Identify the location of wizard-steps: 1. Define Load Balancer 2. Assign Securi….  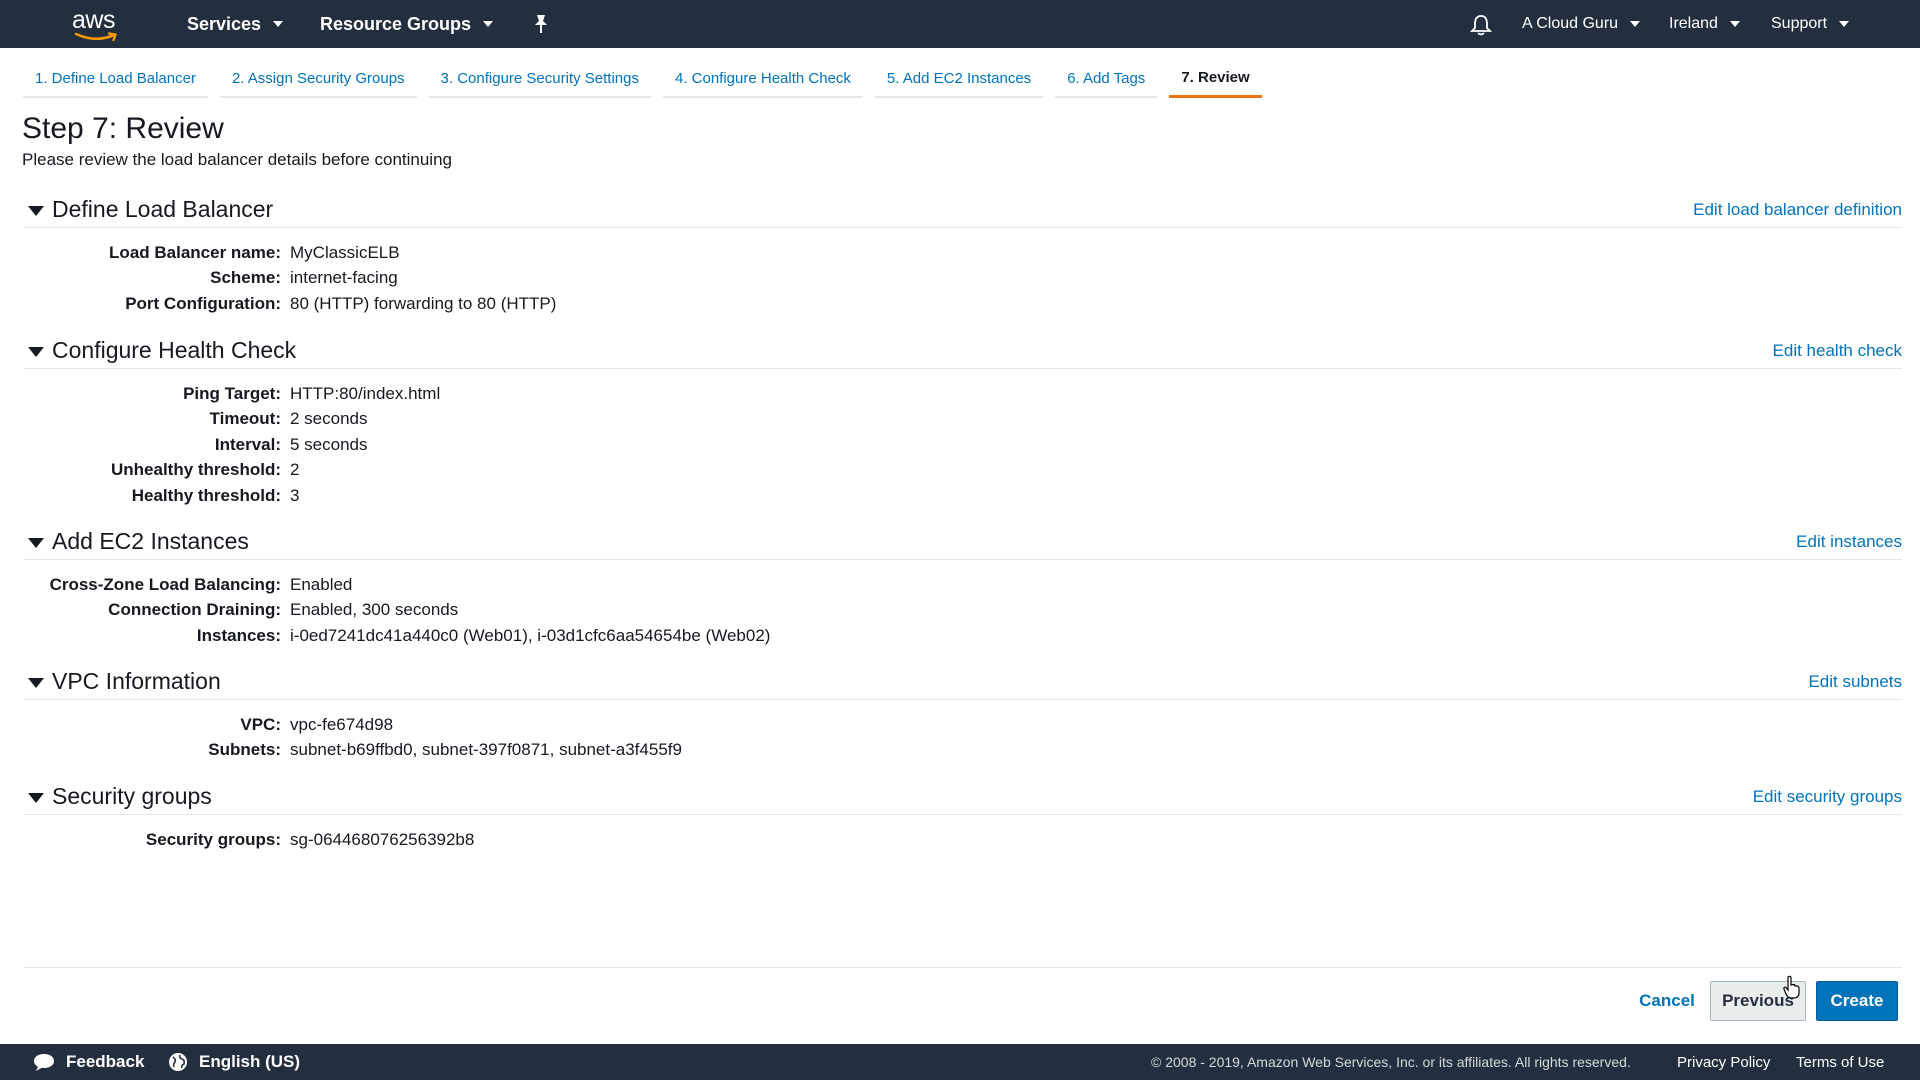
(648, 80).